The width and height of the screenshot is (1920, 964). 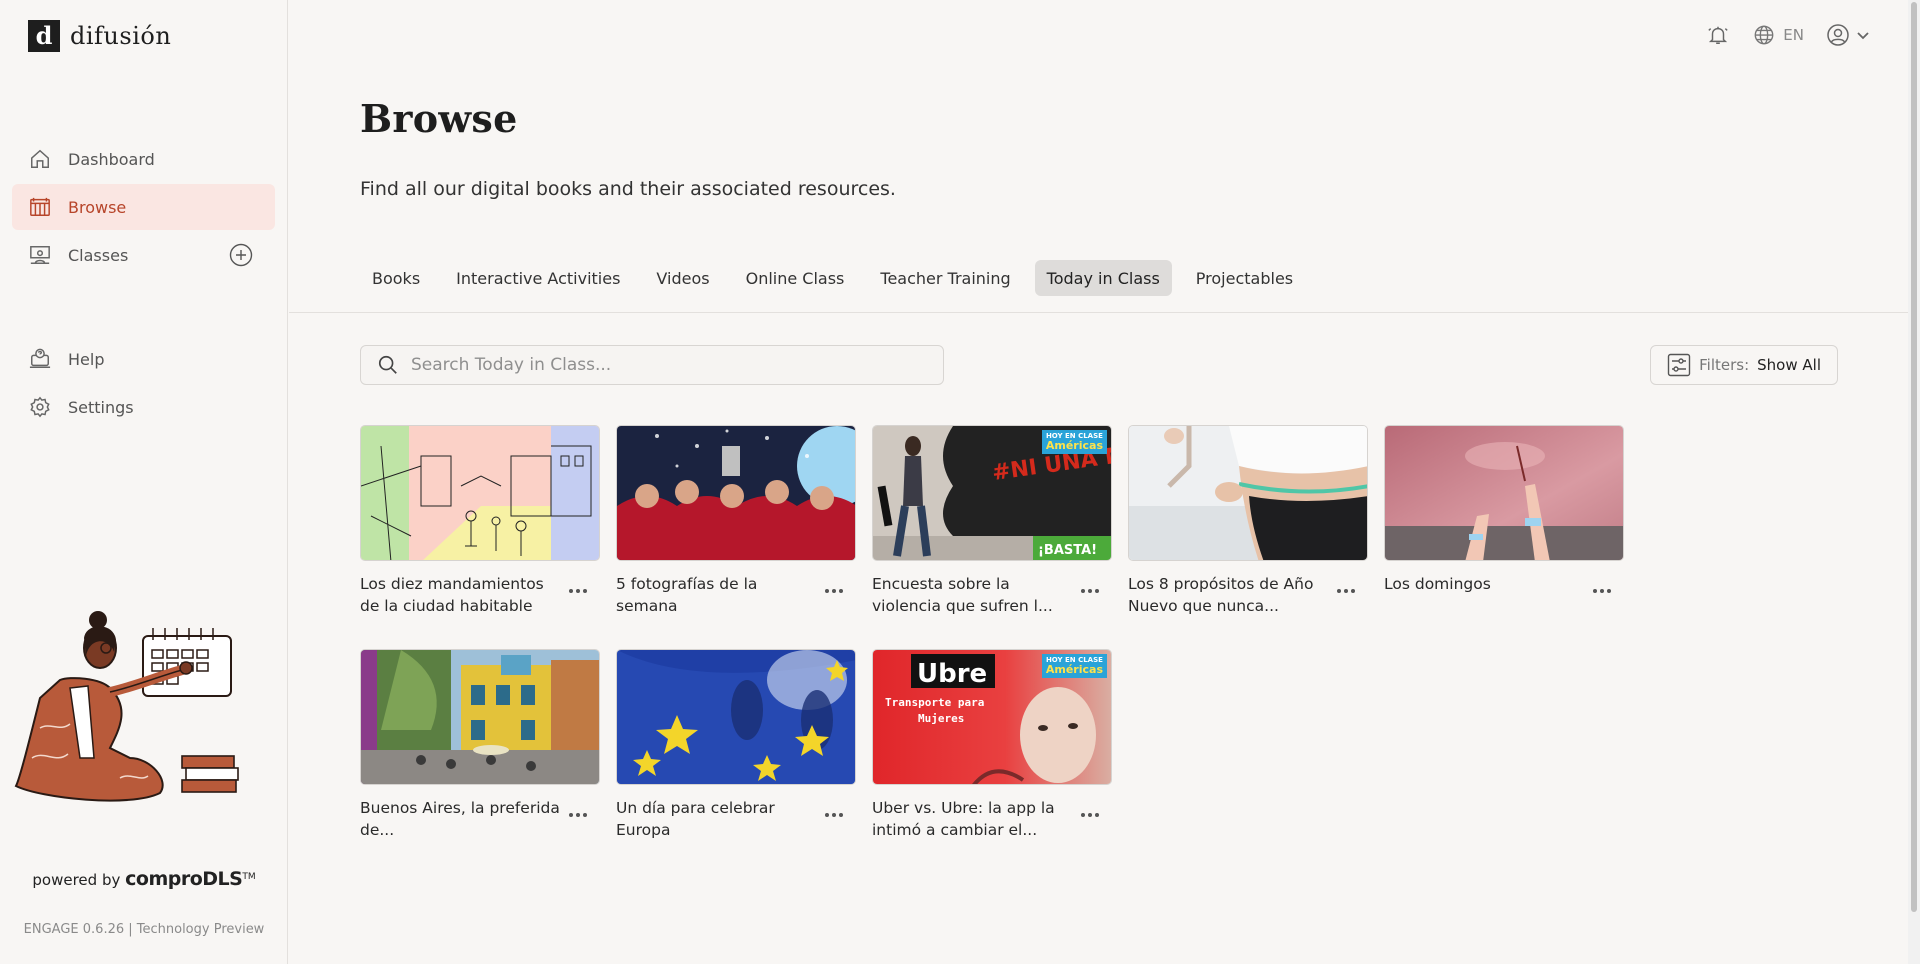 I want to click on resource-card: 5 fotografías de la semana, so click(x=736, y=520).